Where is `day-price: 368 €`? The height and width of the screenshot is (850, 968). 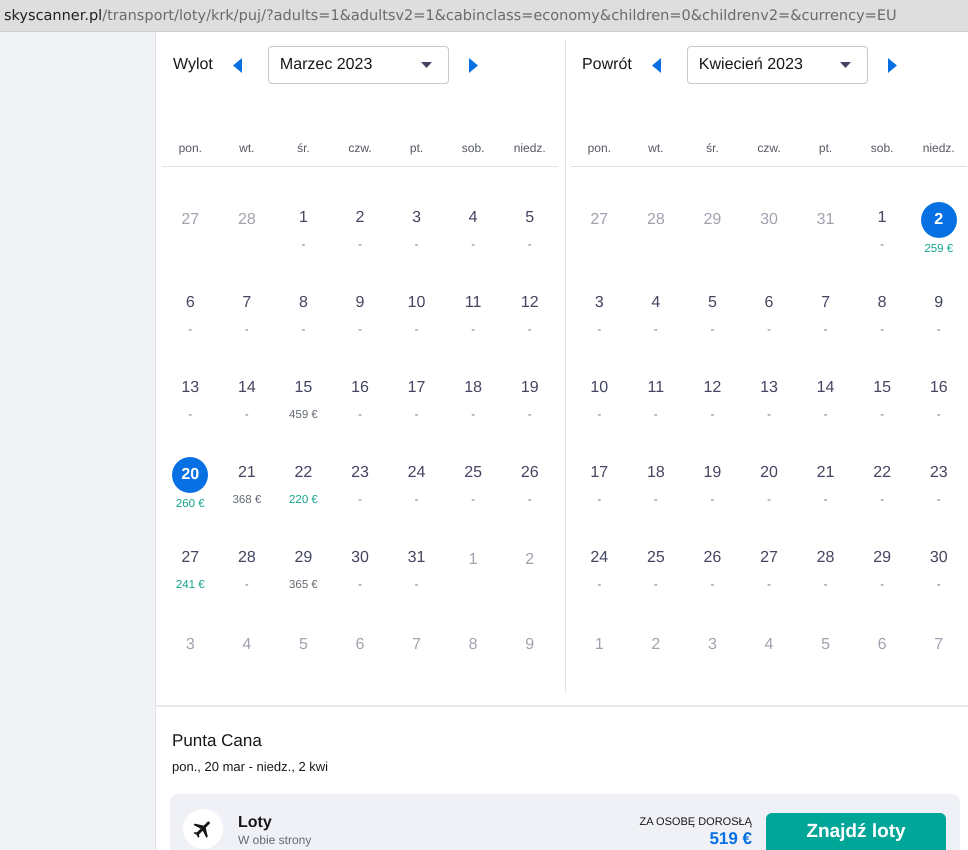 day-price: 368 € is located at coordinates (247, 500).